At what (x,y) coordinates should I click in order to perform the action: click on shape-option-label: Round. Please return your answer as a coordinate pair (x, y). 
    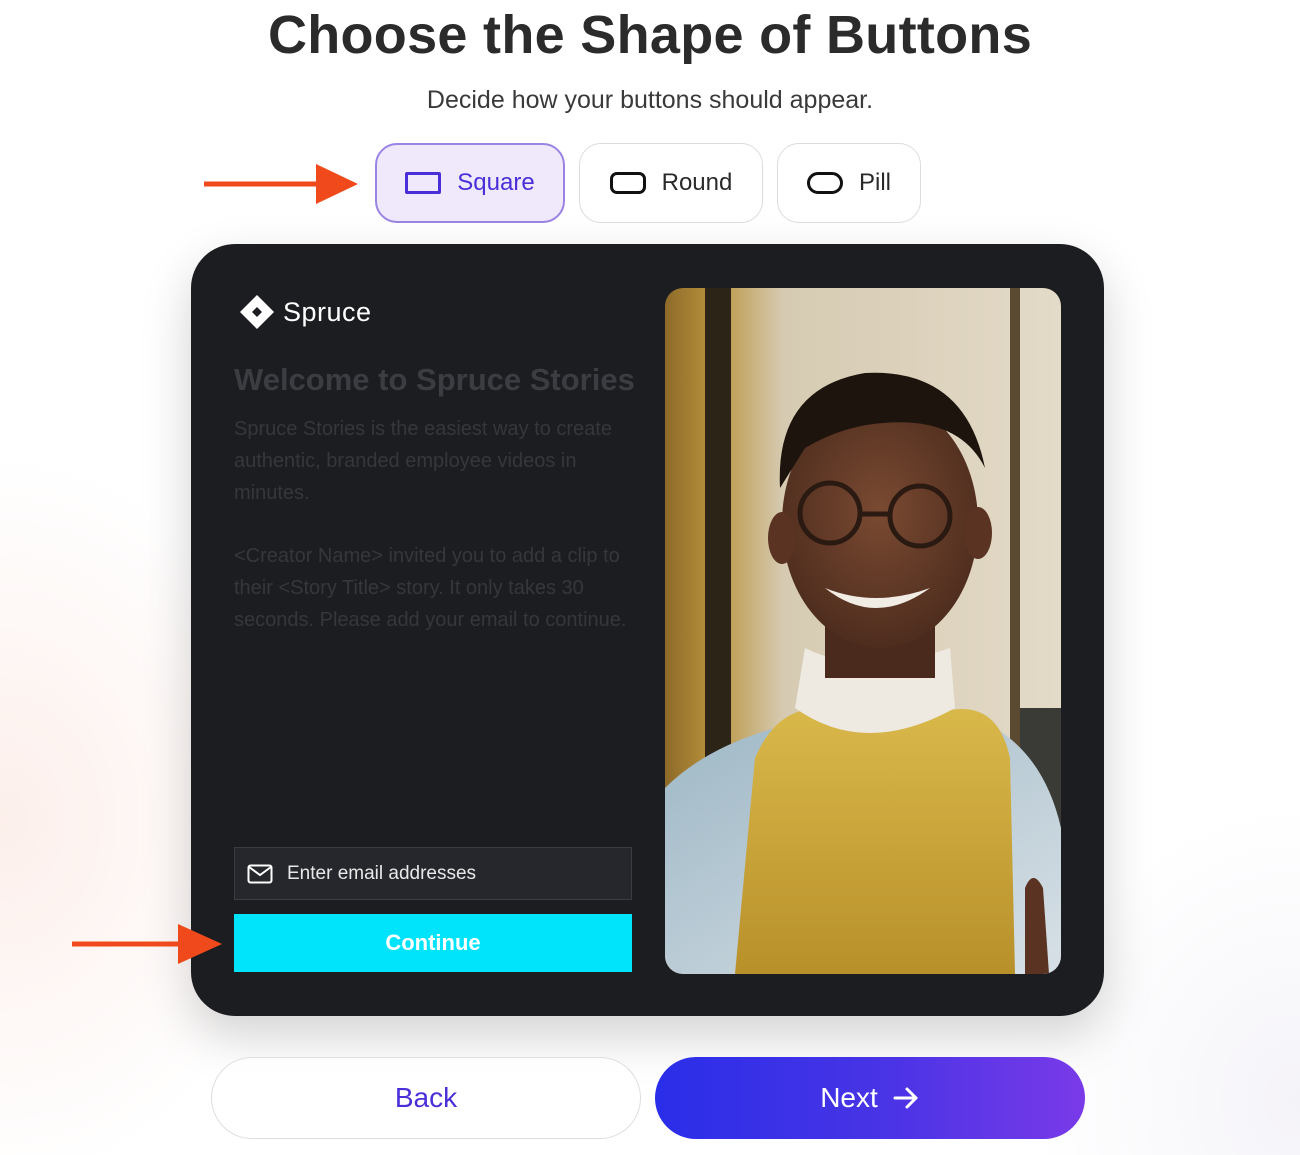
    Looking at the image, I should click on (697, 182).